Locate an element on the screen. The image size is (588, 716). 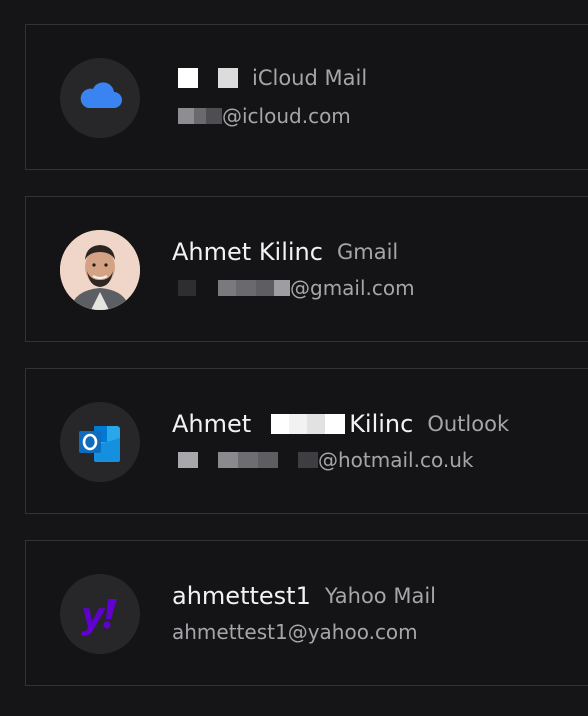
cloud-icon is located at coordinates (101, 95).